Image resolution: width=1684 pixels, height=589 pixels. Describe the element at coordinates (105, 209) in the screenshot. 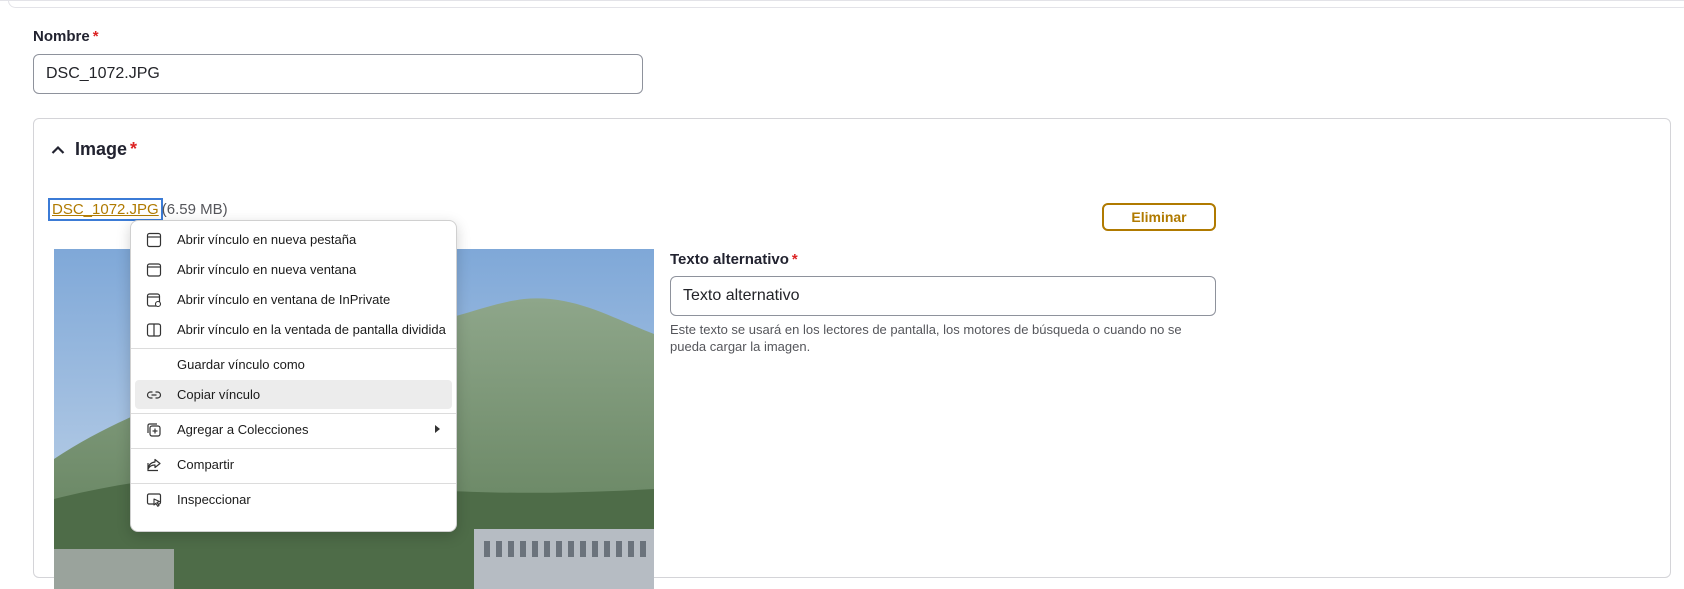

I see `file-link: DSC_1072.JPG` at that location.